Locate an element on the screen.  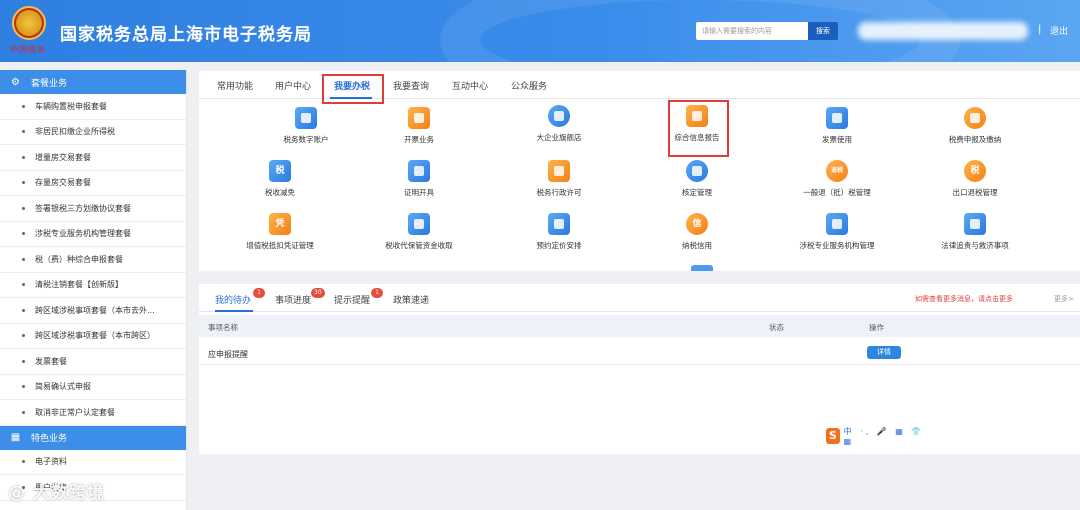
service-custody-fund: 税收代保管资金收取 is located at coordinates (419, 232).